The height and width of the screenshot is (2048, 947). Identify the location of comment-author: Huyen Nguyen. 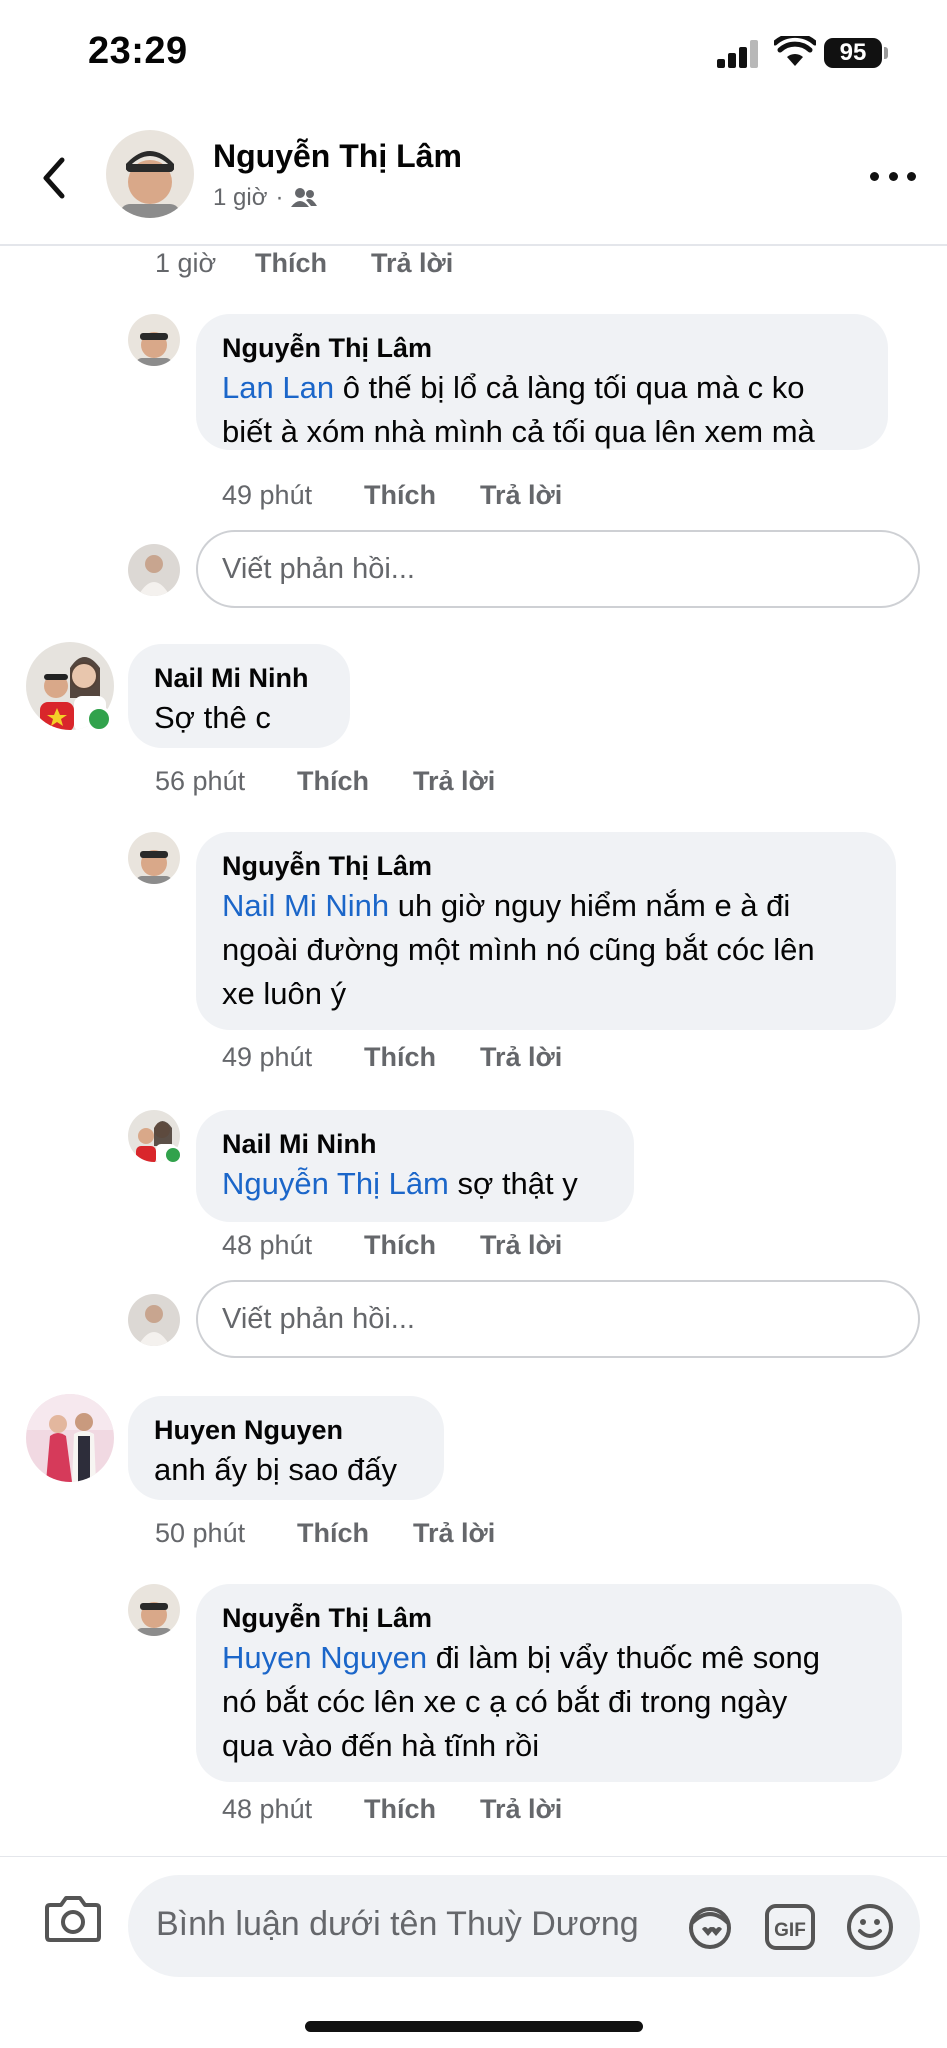
(286, 1430).